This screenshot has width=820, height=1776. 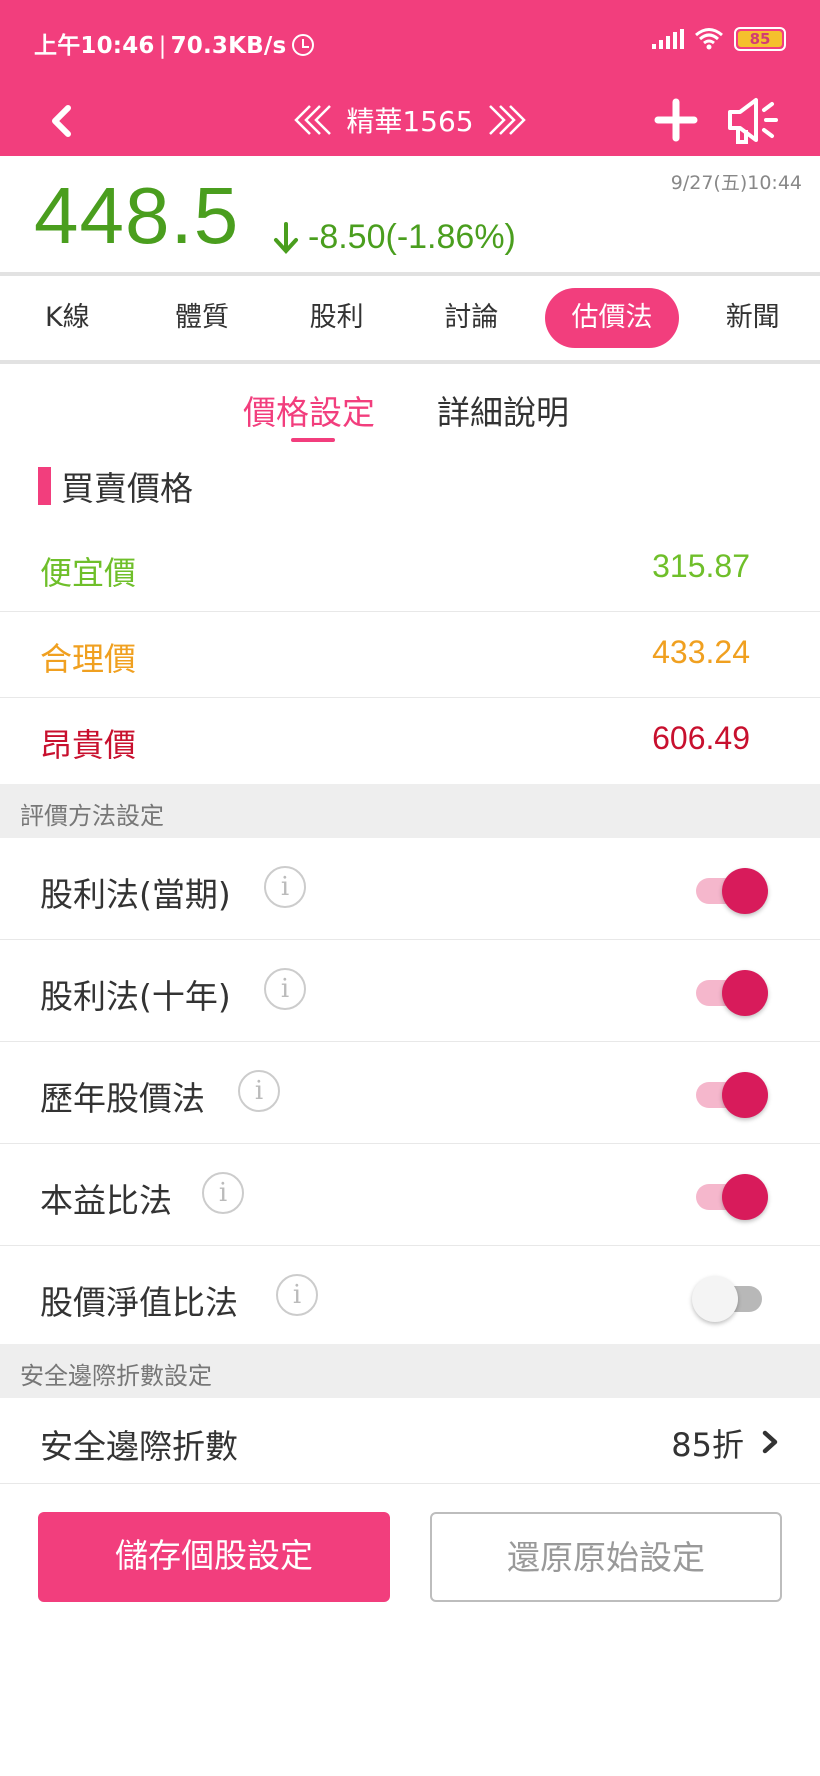 I want to click on back-button, so click(x=63, y=121).